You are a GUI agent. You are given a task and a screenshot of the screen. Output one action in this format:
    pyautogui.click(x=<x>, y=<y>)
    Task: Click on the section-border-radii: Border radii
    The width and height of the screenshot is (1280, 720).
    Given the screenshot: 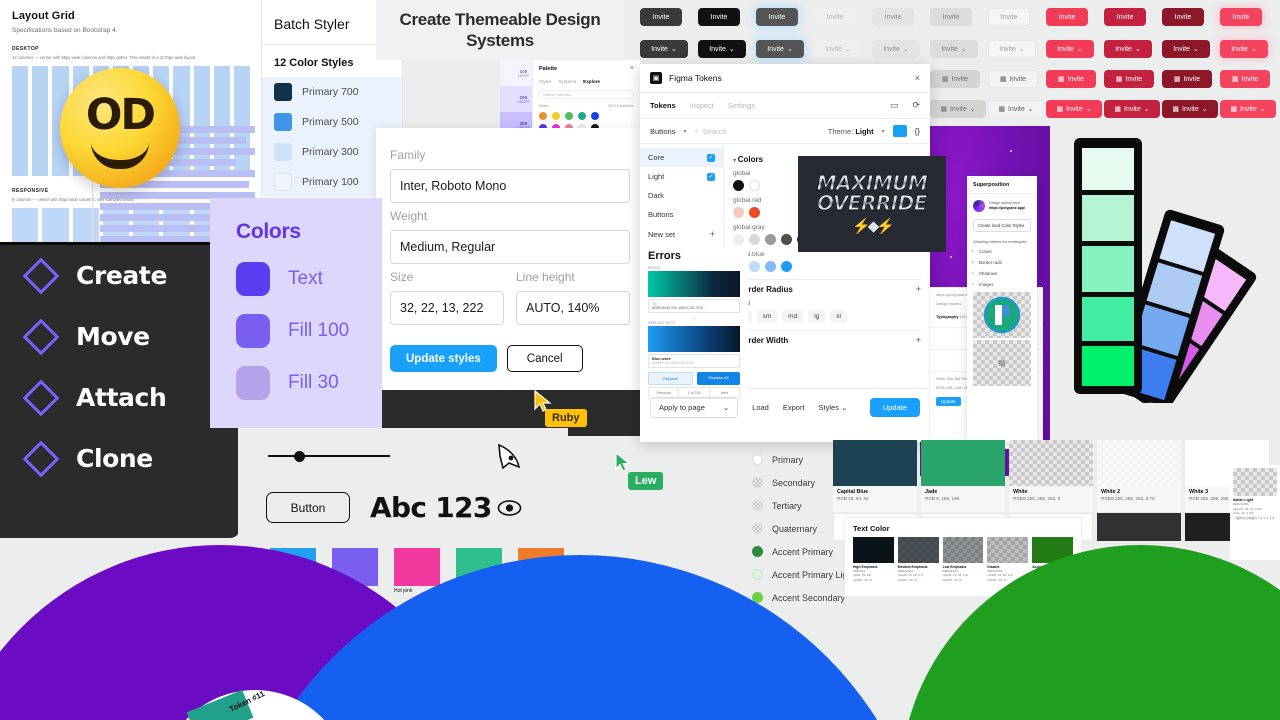 What is the action you would take?
    pyautogui.click(x=1002, y=262)
    